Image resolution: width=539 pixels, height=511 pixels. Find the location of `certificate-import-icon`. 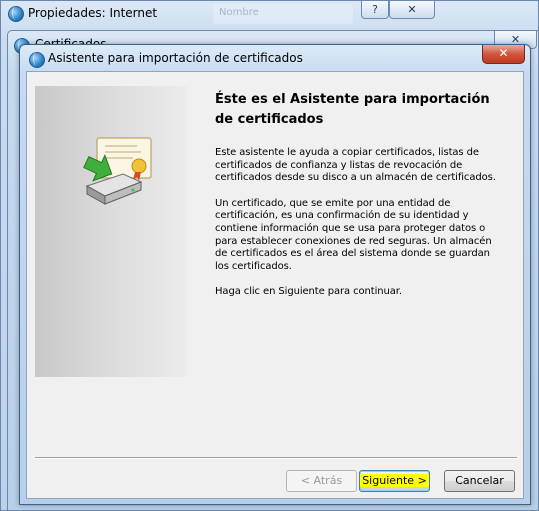

certificate-import-icon is located at coordinates (117, 171).